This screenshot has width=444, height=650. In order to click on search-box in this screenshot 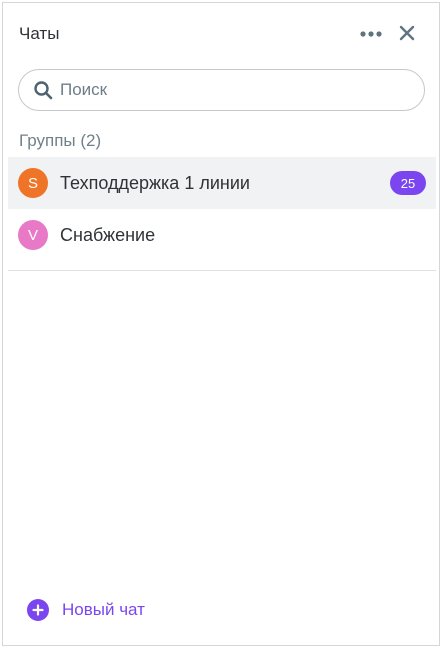, I will do `click(221, 90)`.